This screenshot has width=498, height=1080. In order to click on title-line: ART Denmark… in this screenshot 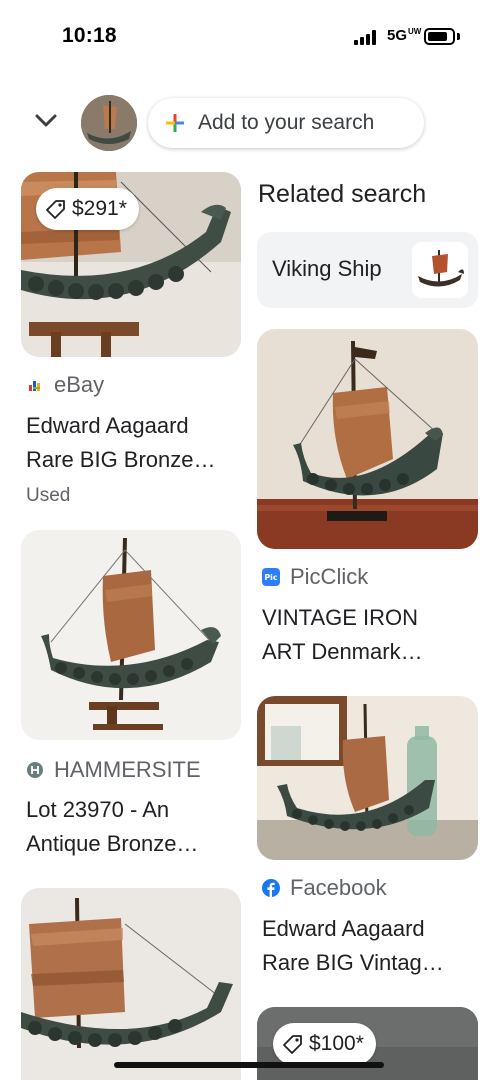, I will do `click(342, 651)`.